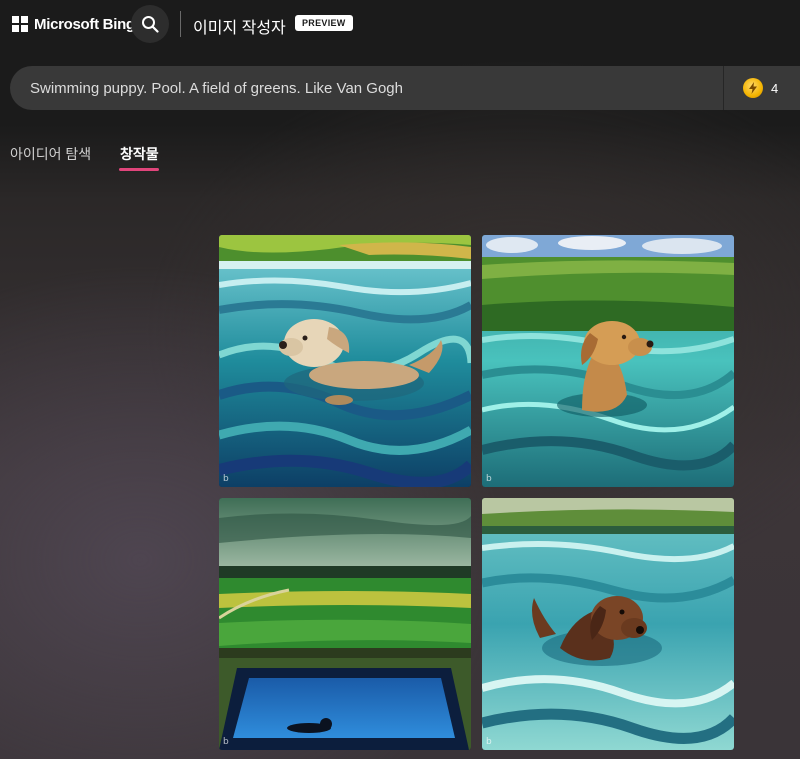 The image size is (800, 759). I want to click on prompt-input, so click(370, 88).